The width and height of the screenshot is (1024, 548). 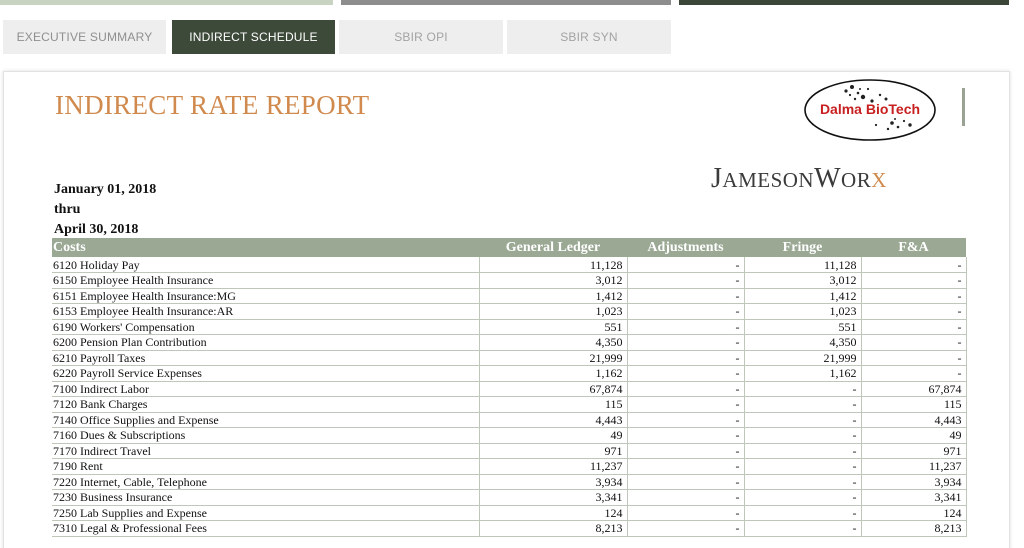 What do you see at coordinates (802, 265) in the screenshot?
I see `fringe-cell: 11,128` at bounding box center [802, 265].